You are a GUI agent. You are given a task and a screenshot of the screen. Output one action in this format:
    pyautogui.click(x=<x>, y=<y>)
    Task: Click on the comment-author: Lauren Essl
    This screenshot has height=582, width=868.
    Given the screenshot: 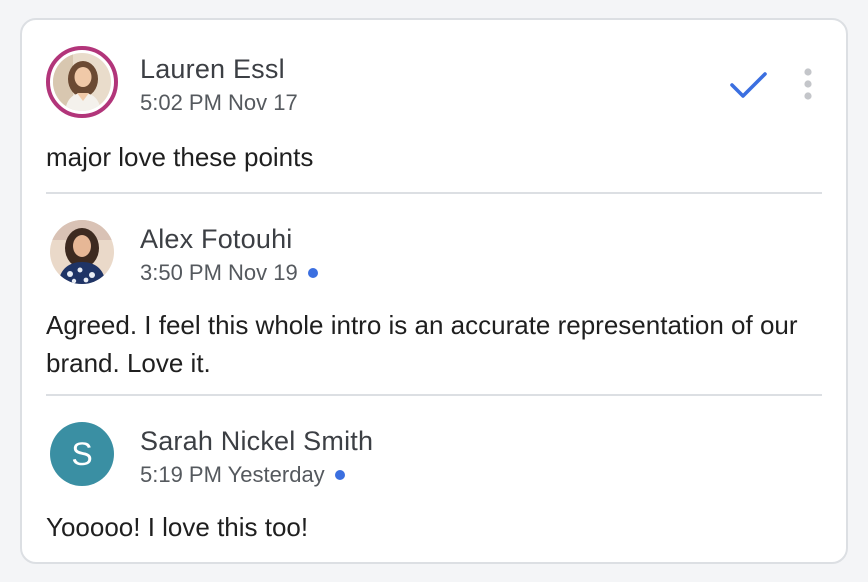 What is the action you would take?
    pyautogui.click(x=212, y=69)
    